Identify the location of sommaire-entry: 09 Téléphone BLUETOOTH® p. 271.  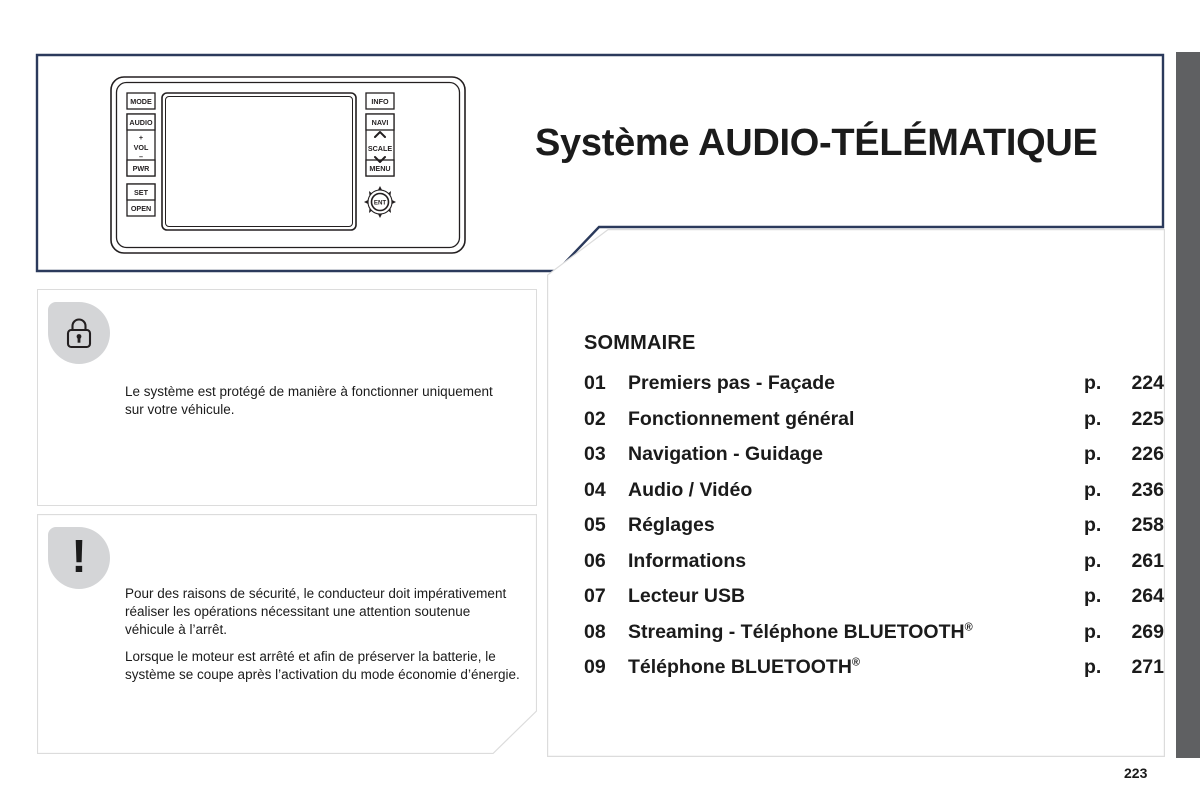
(874, 674).